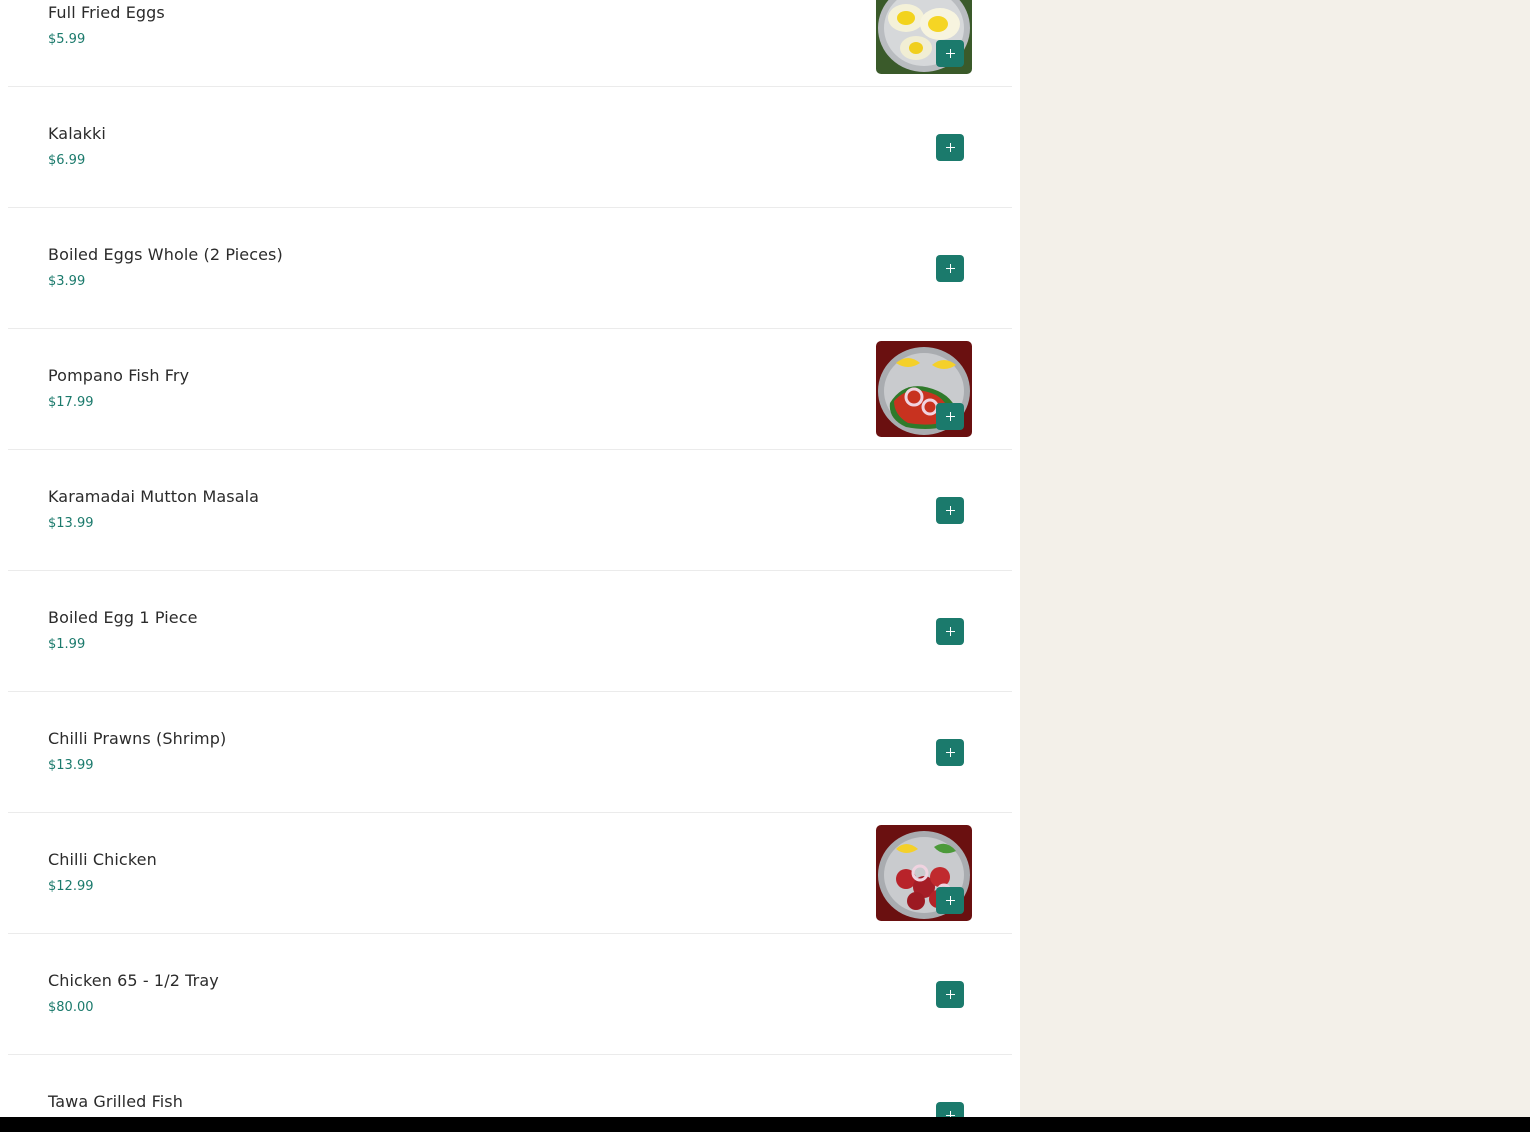 The image size is (1530, 1132). What do you see at coordinates (510, 631) in the screenshot?
I see `menu-item: Boiled Egg 1 Piece $1.99` at bounding box center [510, 631].